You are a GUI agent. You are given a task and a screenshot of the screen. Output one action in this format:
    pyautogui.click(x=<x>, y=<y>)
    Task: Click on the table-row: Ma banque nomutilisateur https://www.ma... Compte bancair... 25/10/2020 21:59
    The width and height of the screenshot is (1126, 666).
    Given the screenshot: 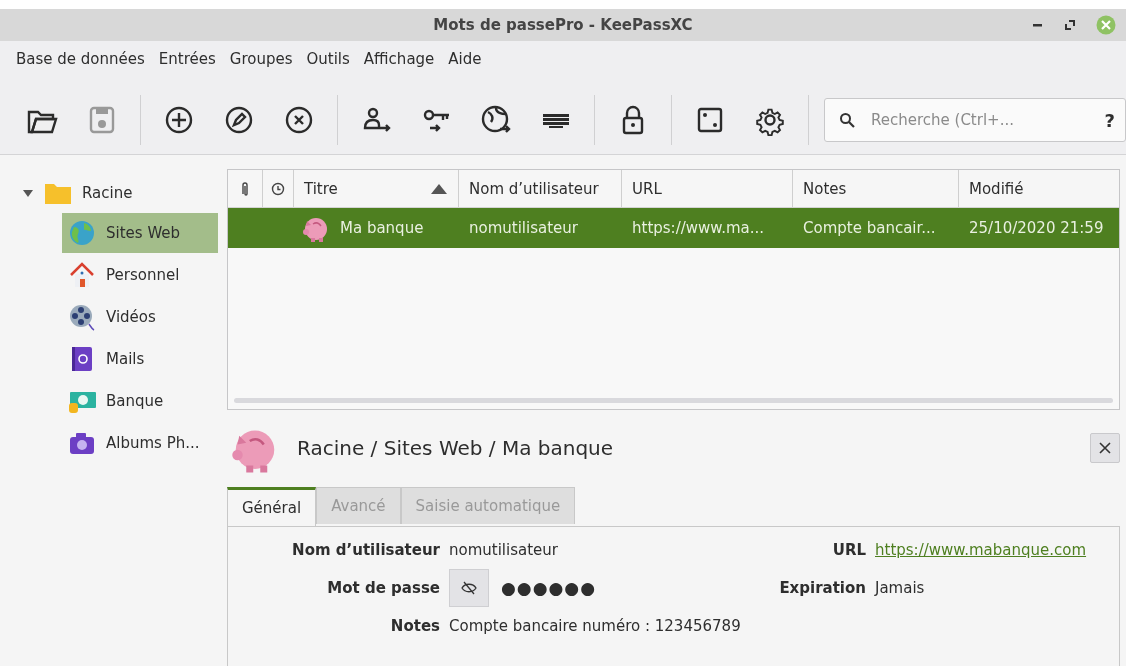 What is the action you would take?
    pyautogui.click(x=673, y=228)
    